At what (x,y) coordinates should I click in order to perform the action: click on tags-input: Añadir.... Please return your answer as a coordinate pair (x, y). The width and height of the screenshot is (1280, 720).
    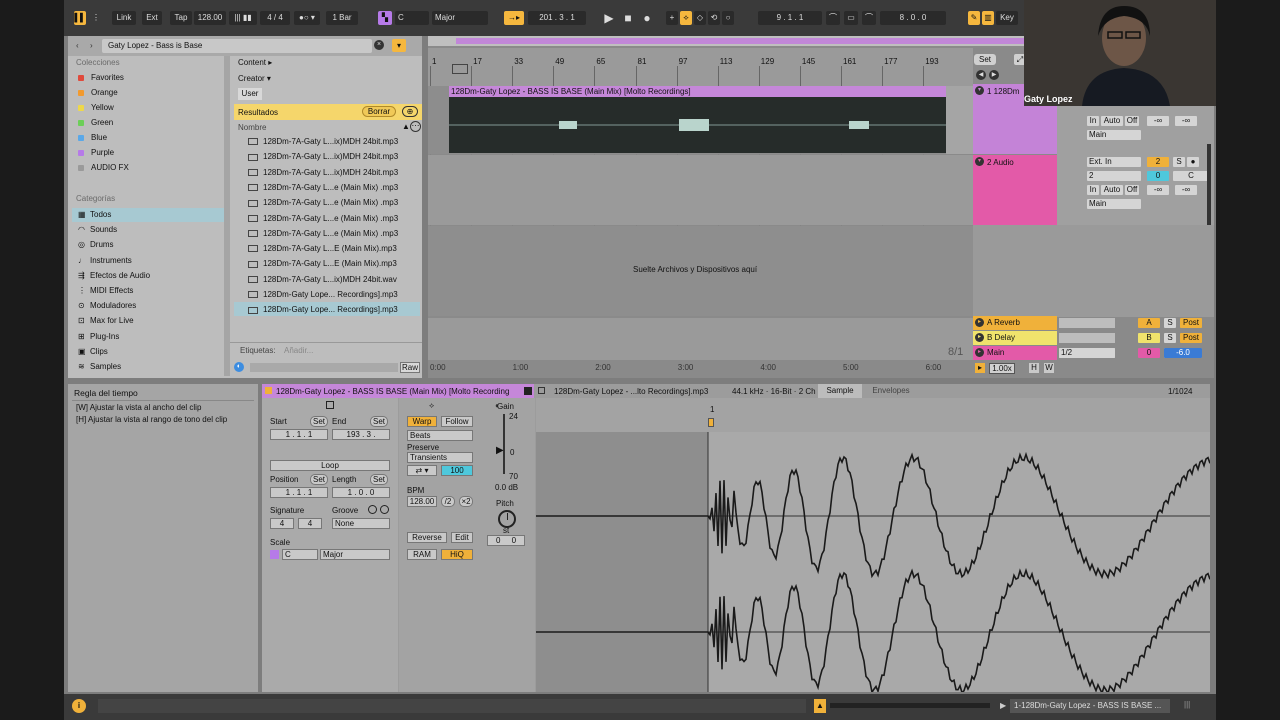
    Looking at the image, I should click on (298, 350).